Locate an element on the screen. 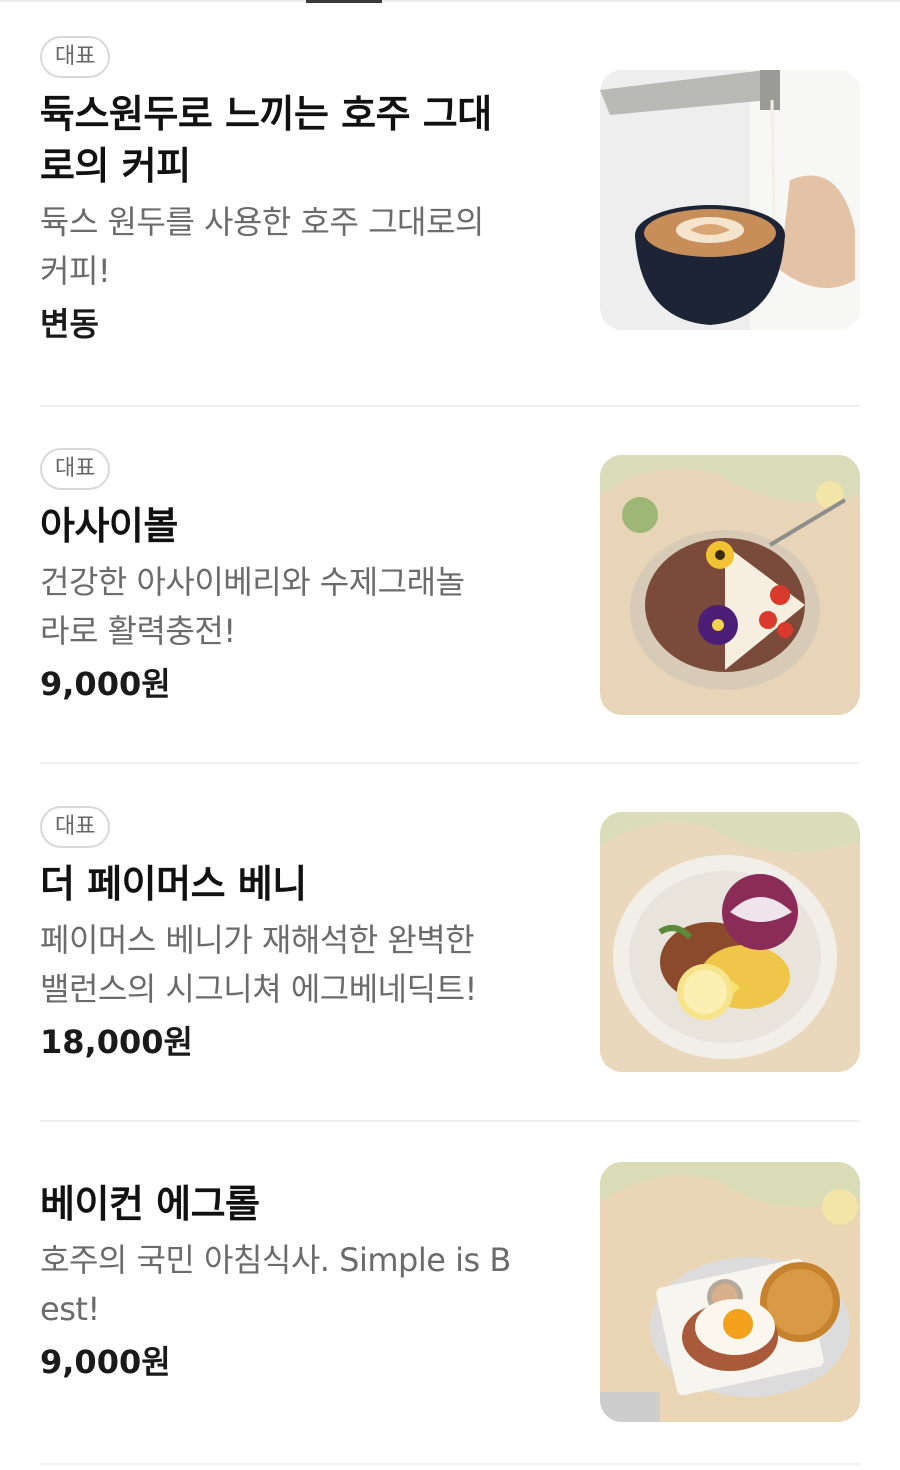 The height and width of the screenshot is (1470, 900). menu-item-price: 18,000원 is located at coordinates (116, 1042).